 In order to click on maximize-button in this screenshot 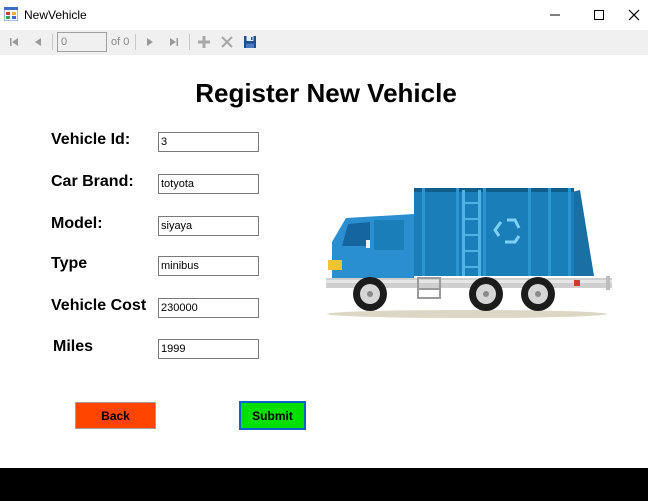, I will do `click(599, 15)`.